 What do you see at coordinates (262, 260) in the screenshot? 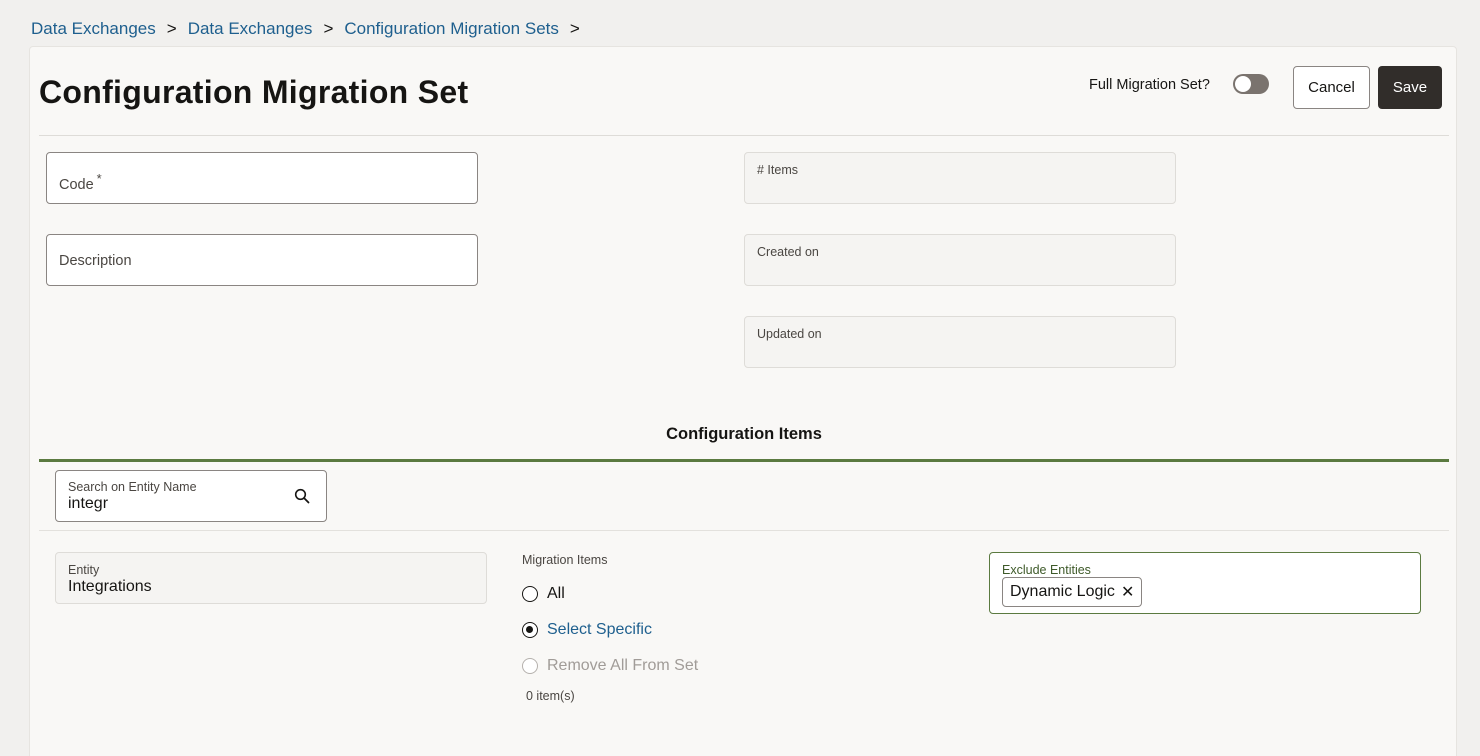
I see `description-field: Description` at bounding box center [262, 260].